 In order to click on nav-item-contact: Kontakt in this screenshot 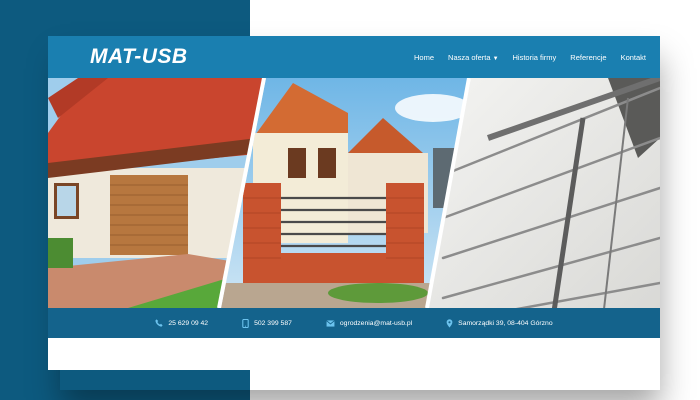, I will do `click(633, 57)`.